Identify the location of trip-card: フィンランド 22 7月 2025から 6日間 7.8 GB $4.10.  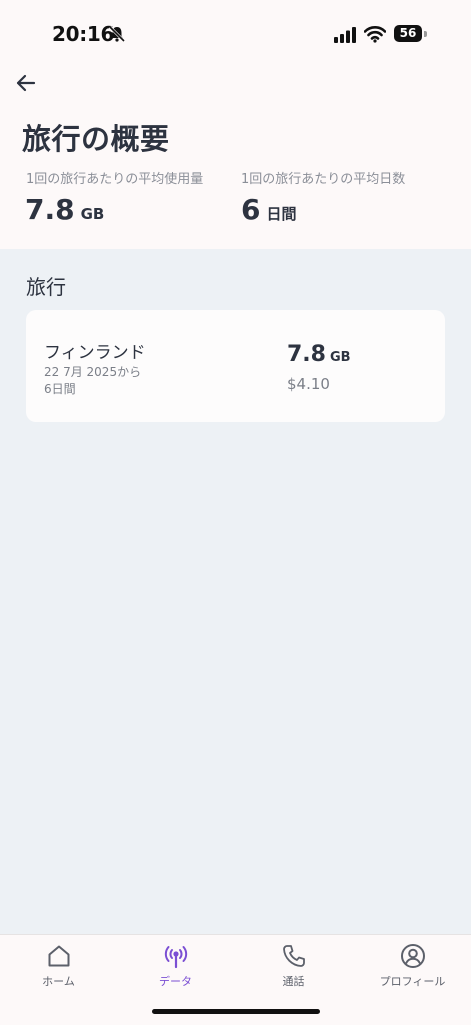
(235, 366).